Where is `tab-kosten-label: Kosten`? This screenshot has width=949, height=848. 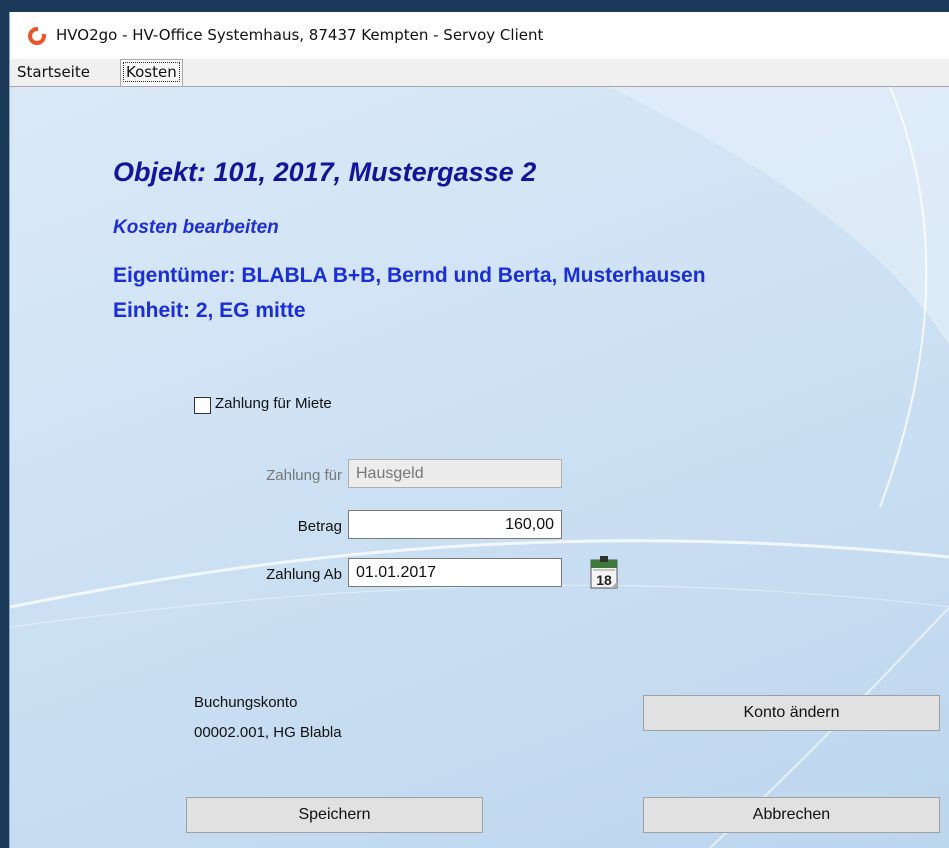
tab-kosten-label: Kosten is located at coordinates (151, 72).